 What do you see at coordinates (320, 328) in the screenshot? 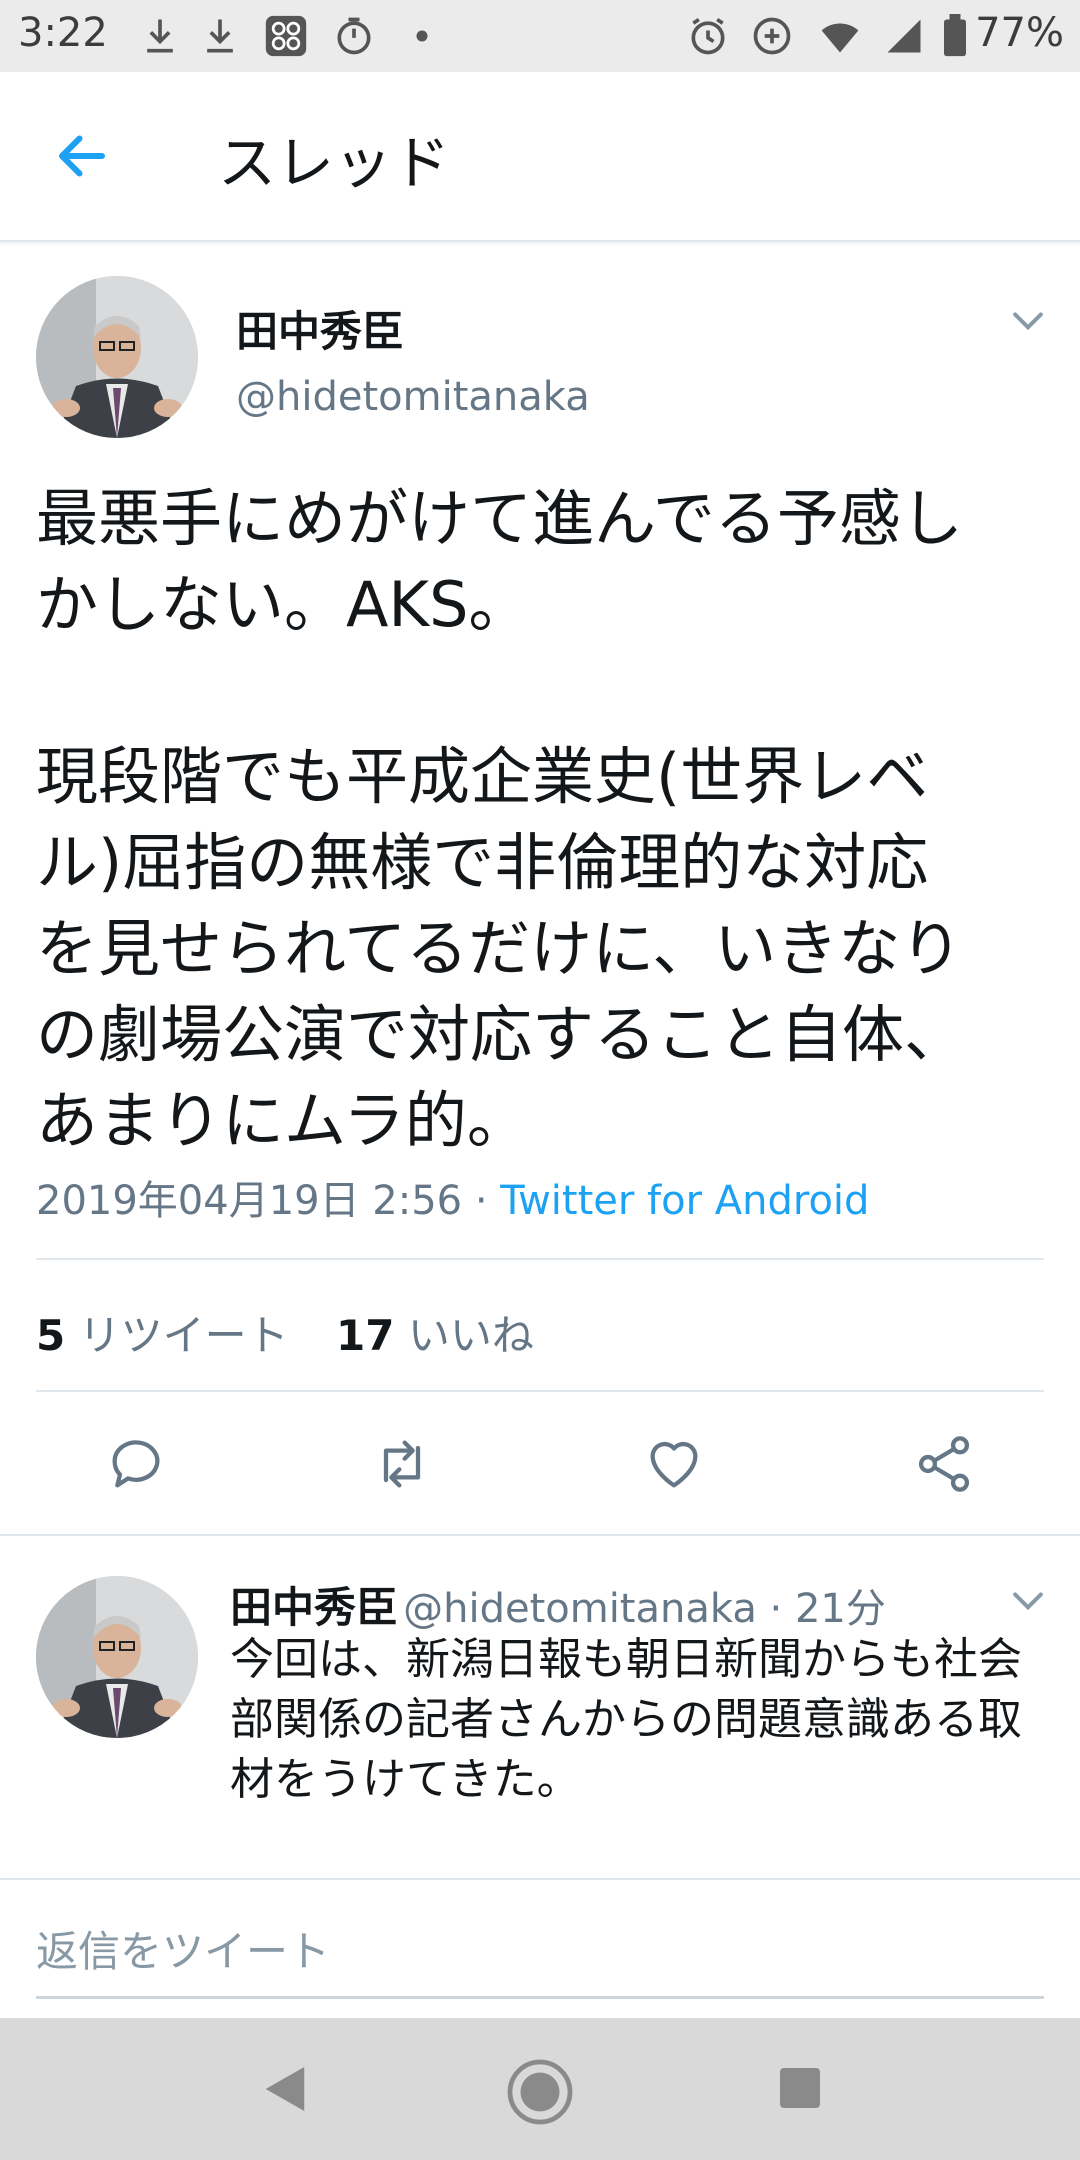
I see `author-name: 田中秀臣` at bounding box center [320, 328].